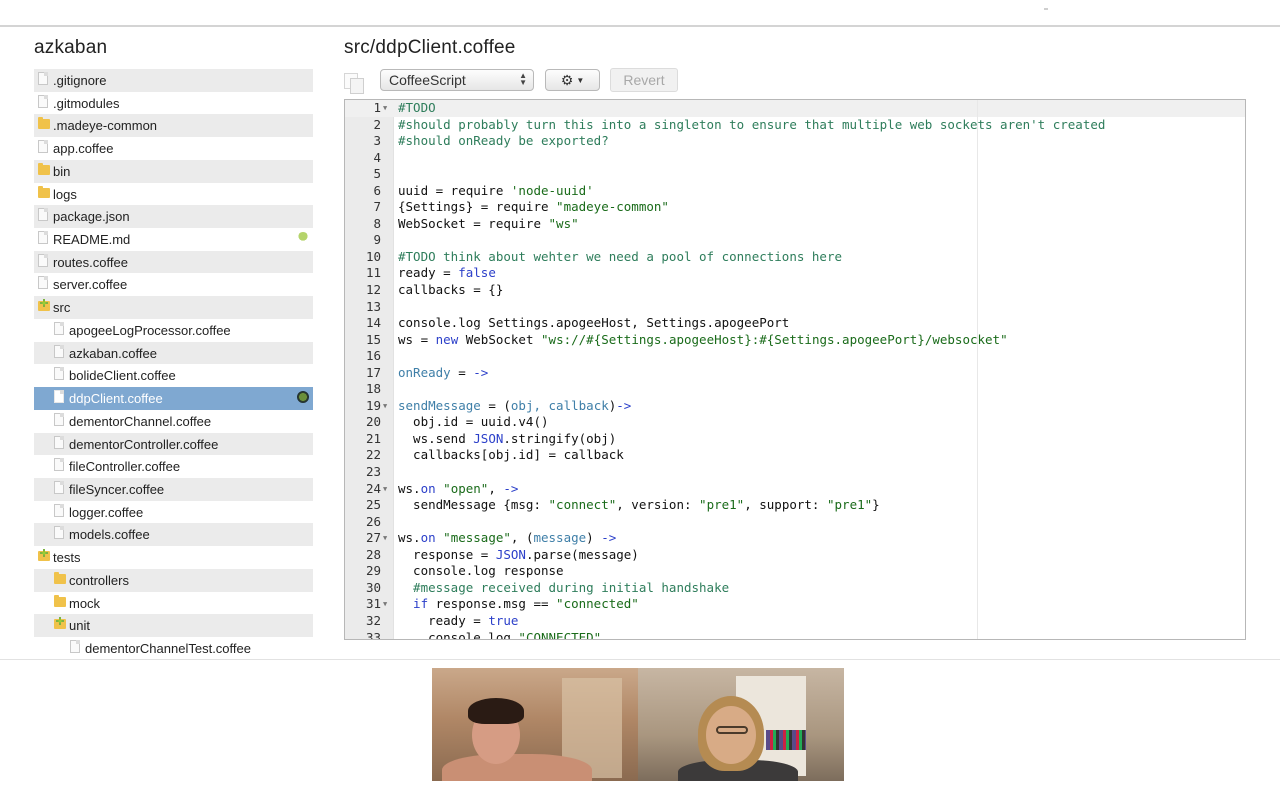 This screenshot has width=1280, height=800. Describe the element at coordinates (91, 217) in the screenshot. I see `tree-item-label: package.json` at that location.